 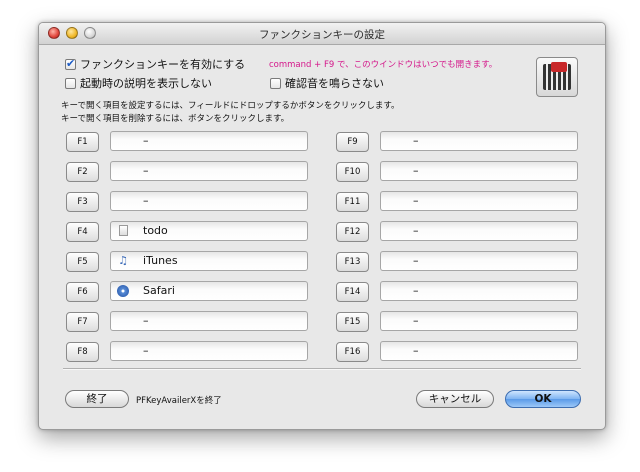 What do you see at coordinates (479, 351) in the screenshot?
I see `f16-field: –` at bounding box center [479, 351].